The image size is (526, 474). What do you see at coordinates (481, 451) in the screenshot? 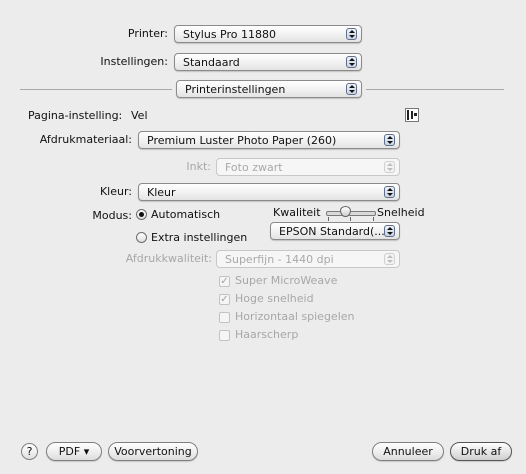
I see `print-button: Druk af` at bounding box center [481, 451].